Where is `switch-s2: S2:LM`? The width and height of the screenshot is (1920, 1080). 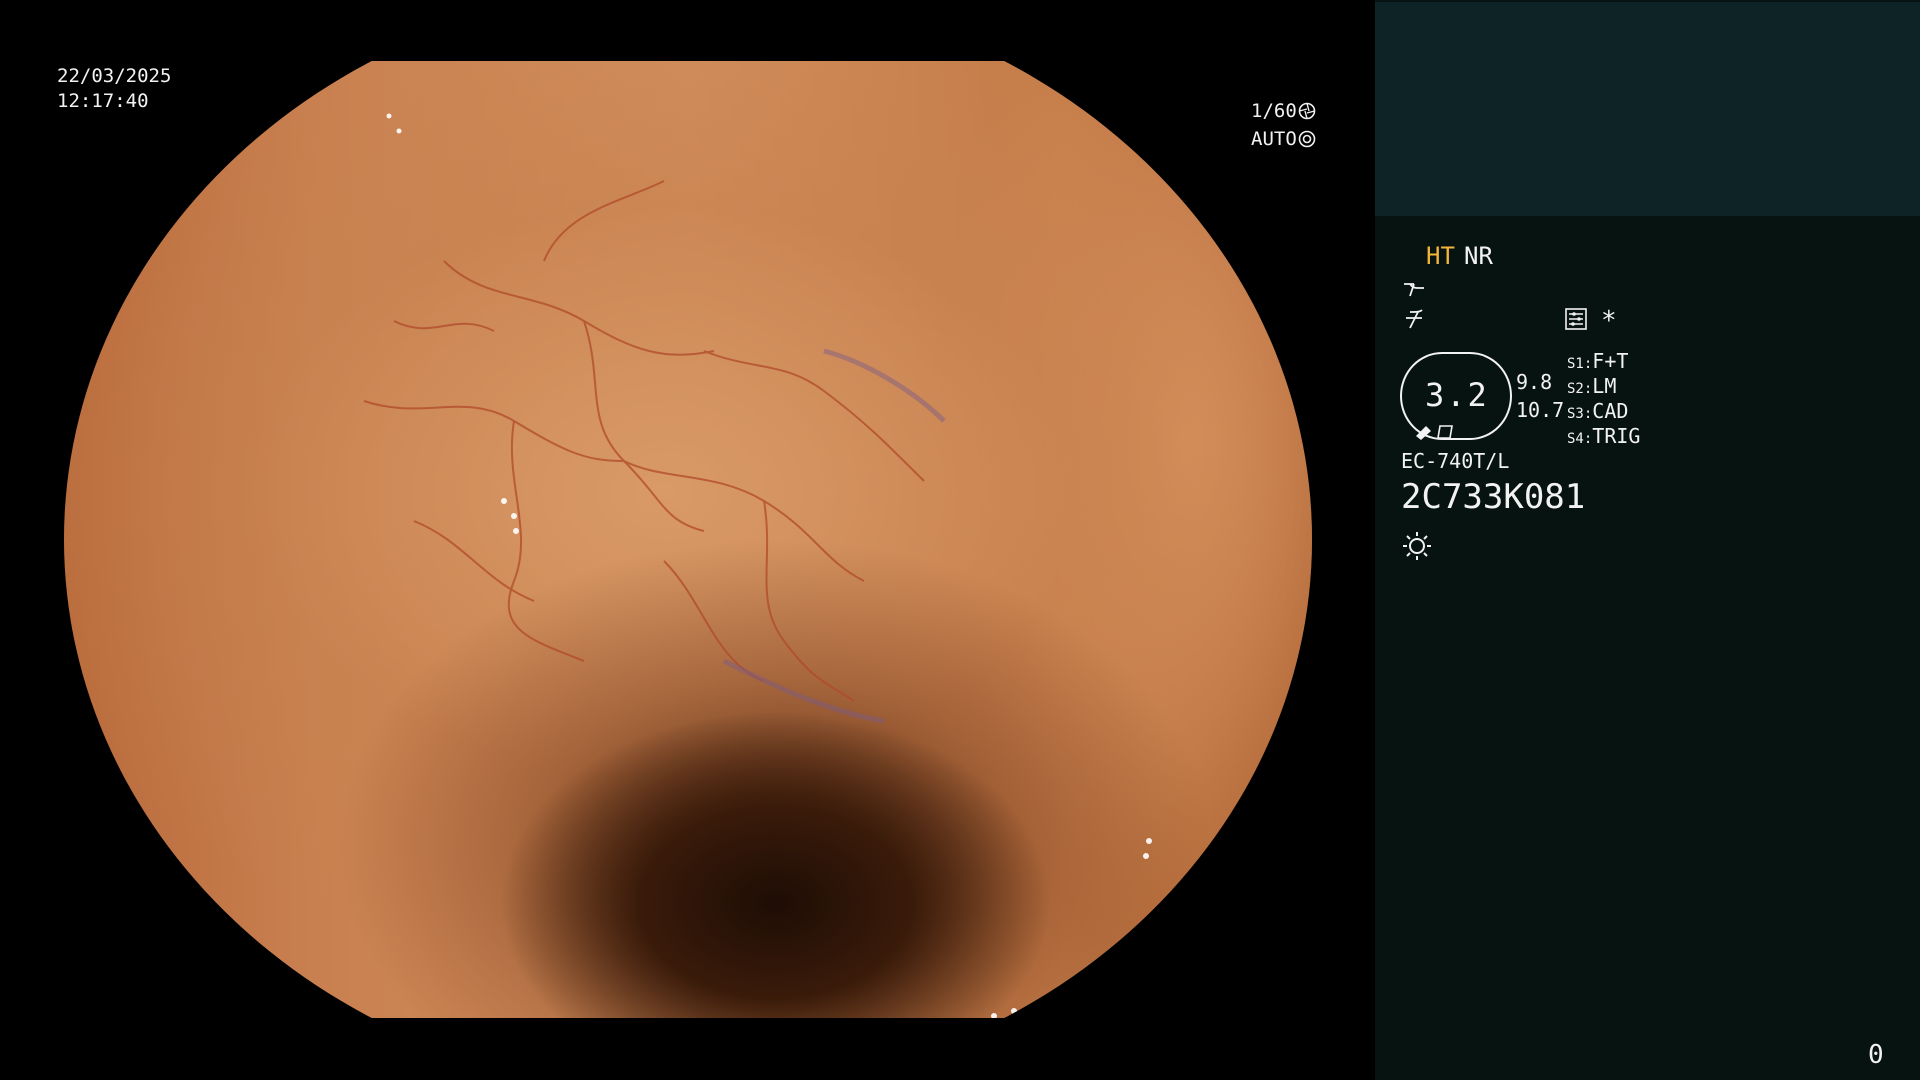 switch-s2: S2:LM is located at coordinates (1592, 386).